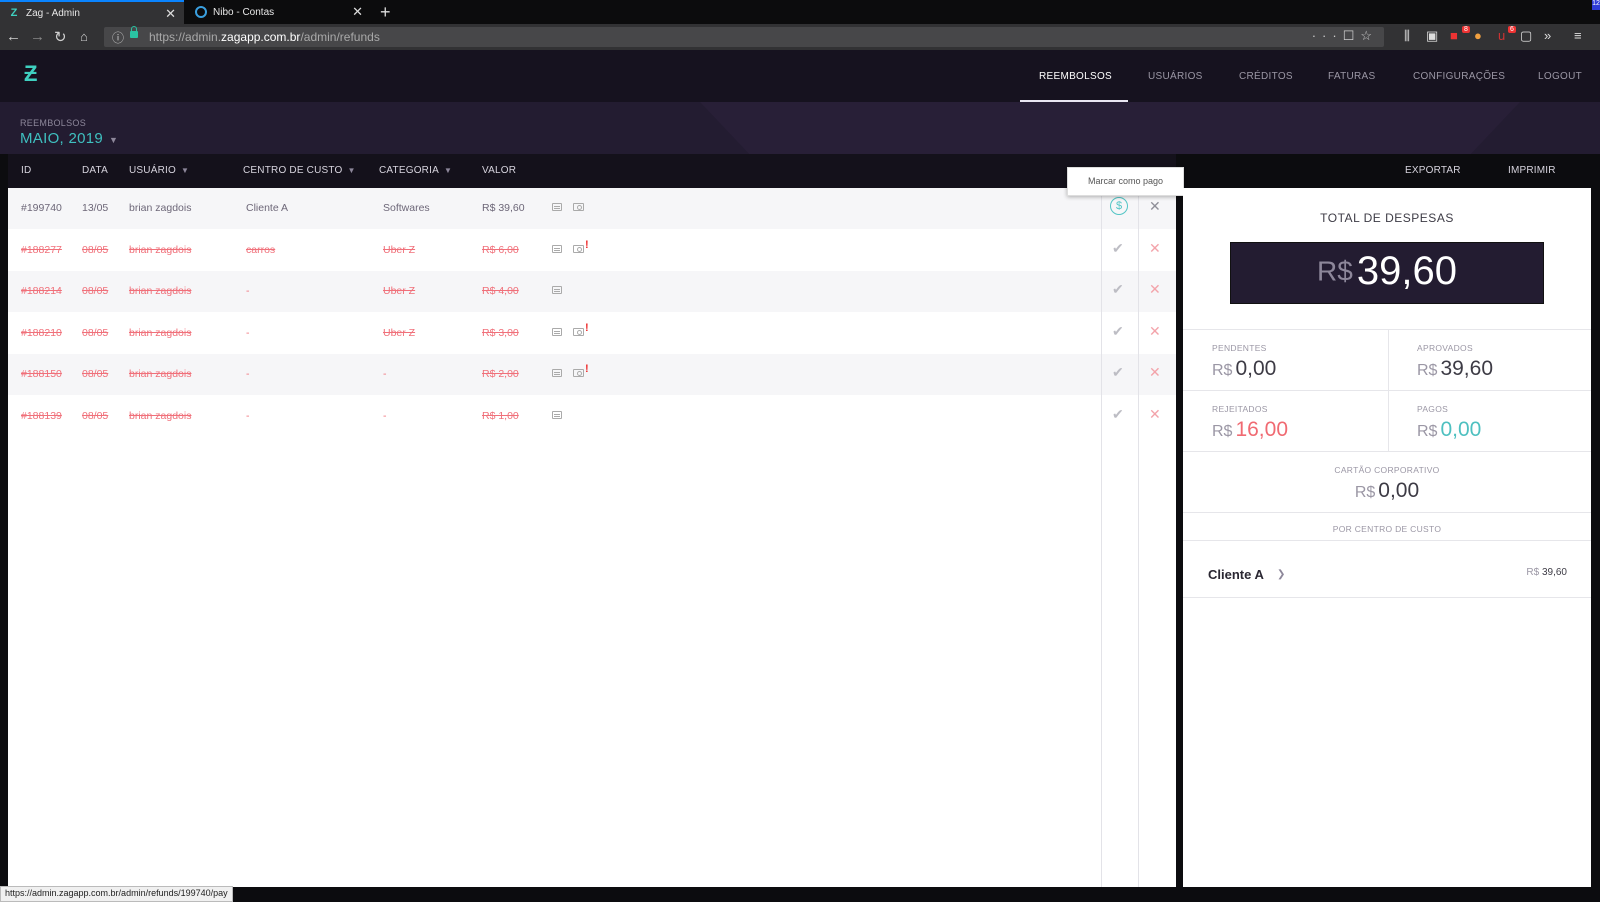 The image size is (1600, 902). Describe the element at coordinates (279, 12) in the screenshot. I see `browser-tab-nibo: Nibo - Contas ✕` at that location.